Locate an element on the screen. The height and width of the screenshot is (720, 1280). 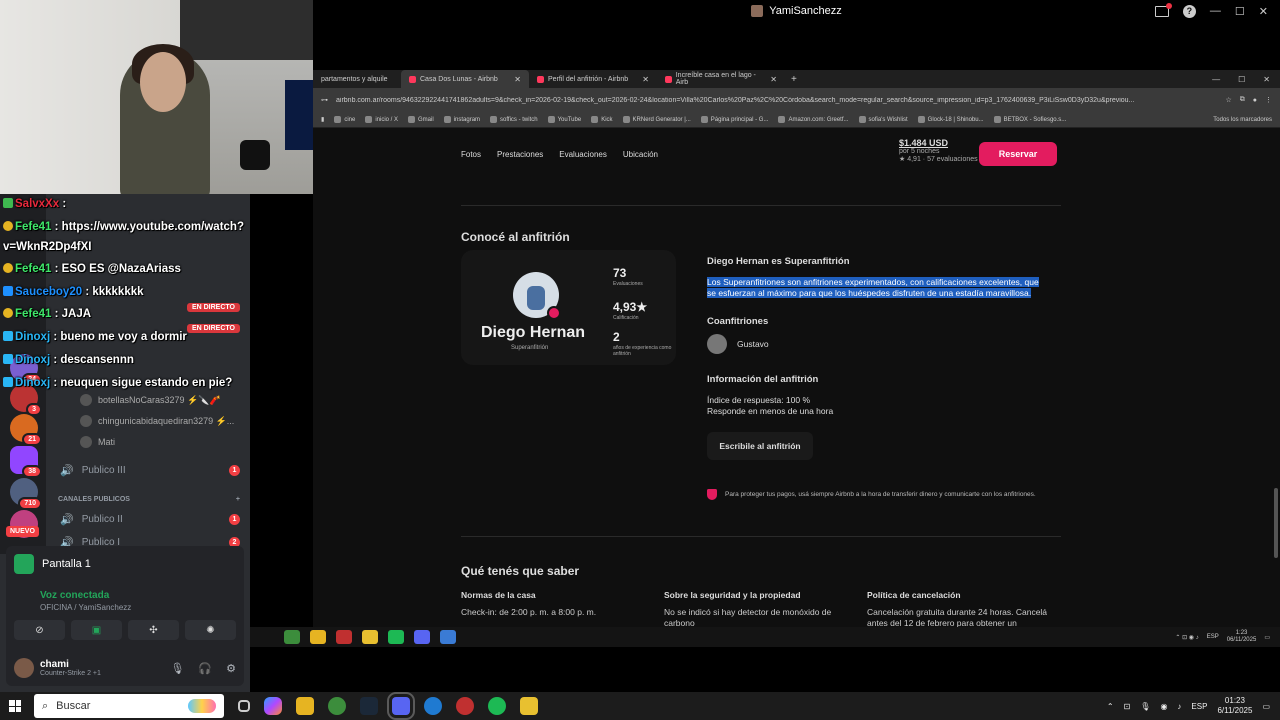
bookmark-item: cine is located at coordinates (344, 119).